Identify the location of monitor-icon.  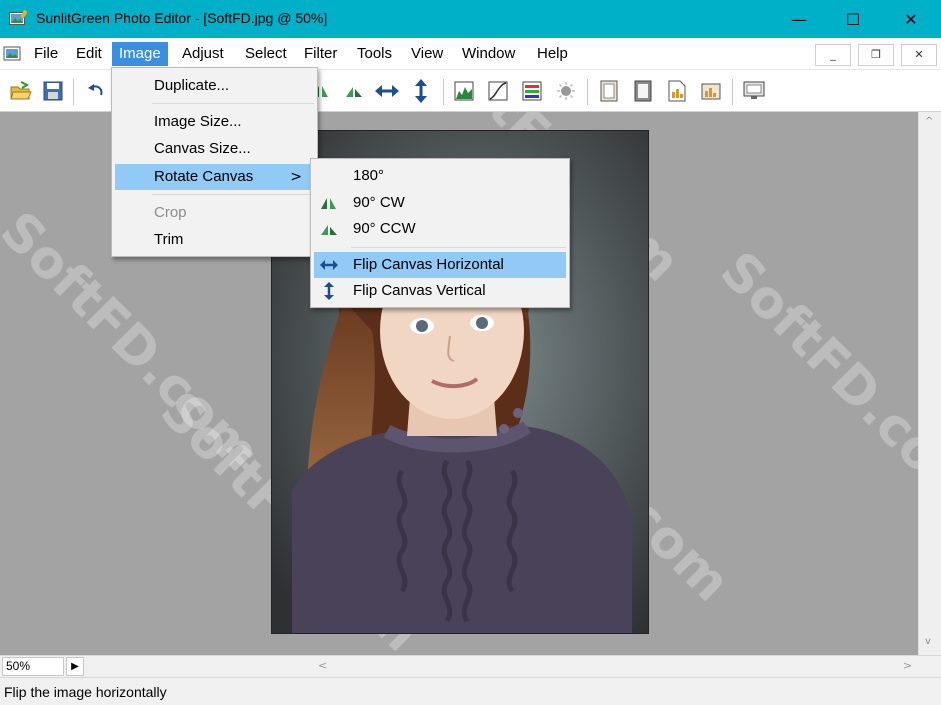
(754, 90).